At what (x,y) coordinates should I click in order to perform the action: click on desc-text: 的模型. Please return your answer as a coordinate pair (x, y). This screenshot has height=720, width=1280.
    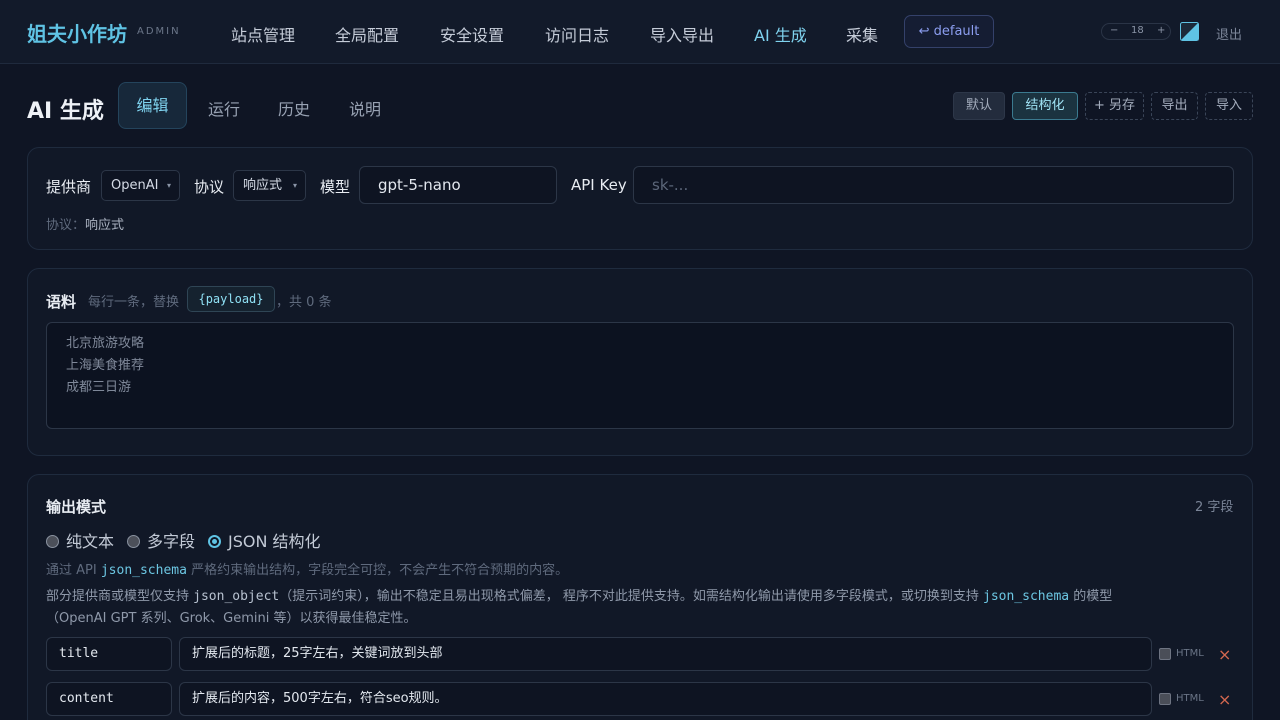
    Looking at the image, I should click on (1091, 596).